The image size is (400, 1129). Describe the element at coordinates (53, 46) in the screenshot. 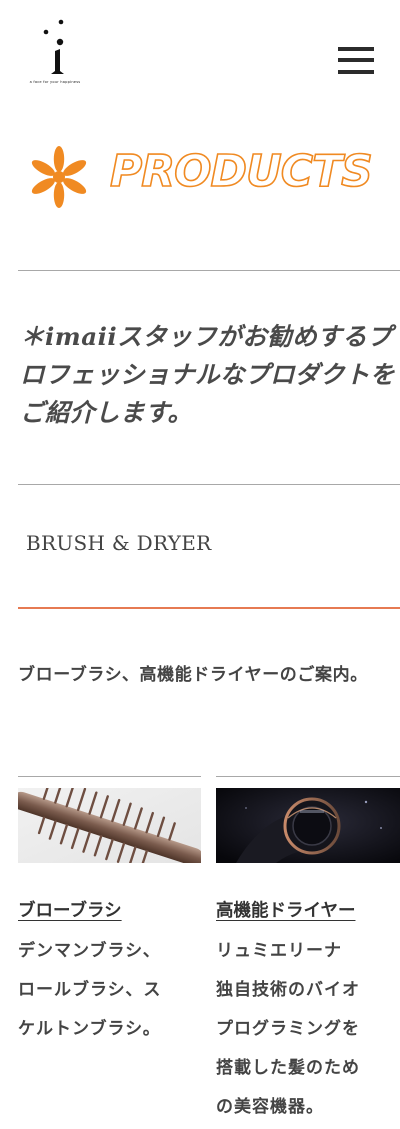

I see `logo-icon` at that location.